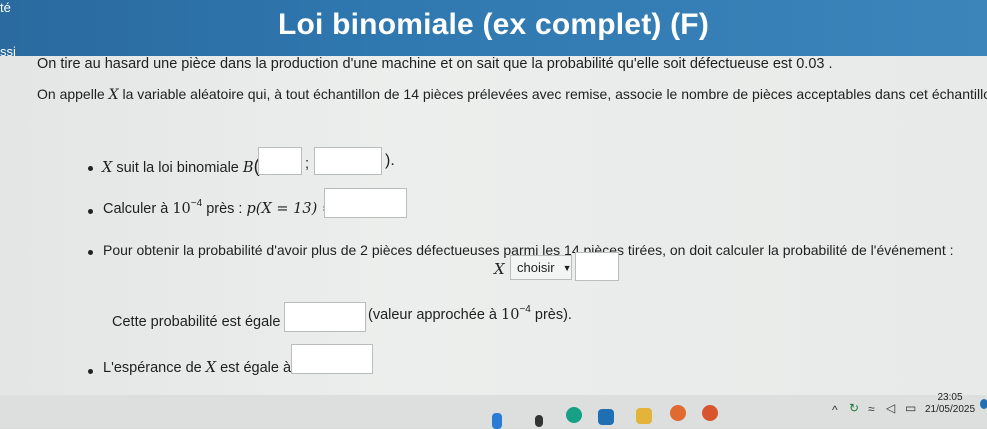  What do you see at coordinates (470, 313) in the screenshot?
I see `q3-precision-text: (valeur approchée à 10−4 près).` at bounding box center [470, 313].